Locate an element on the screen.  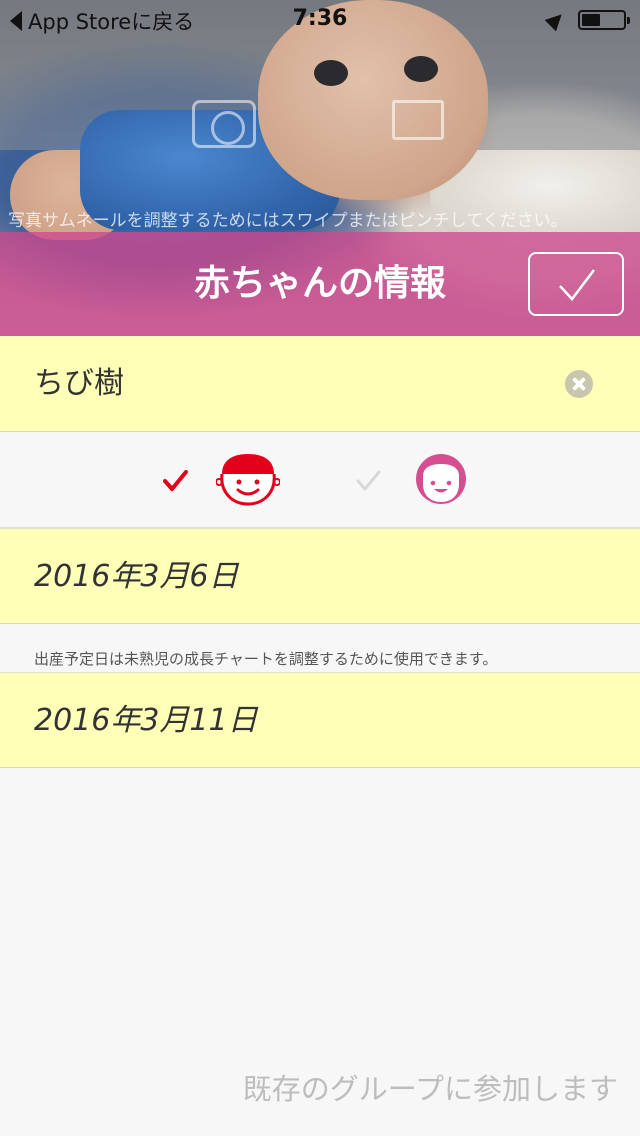
birth-date-value: 2016年3月6日 is located at coordinates (136, 577).